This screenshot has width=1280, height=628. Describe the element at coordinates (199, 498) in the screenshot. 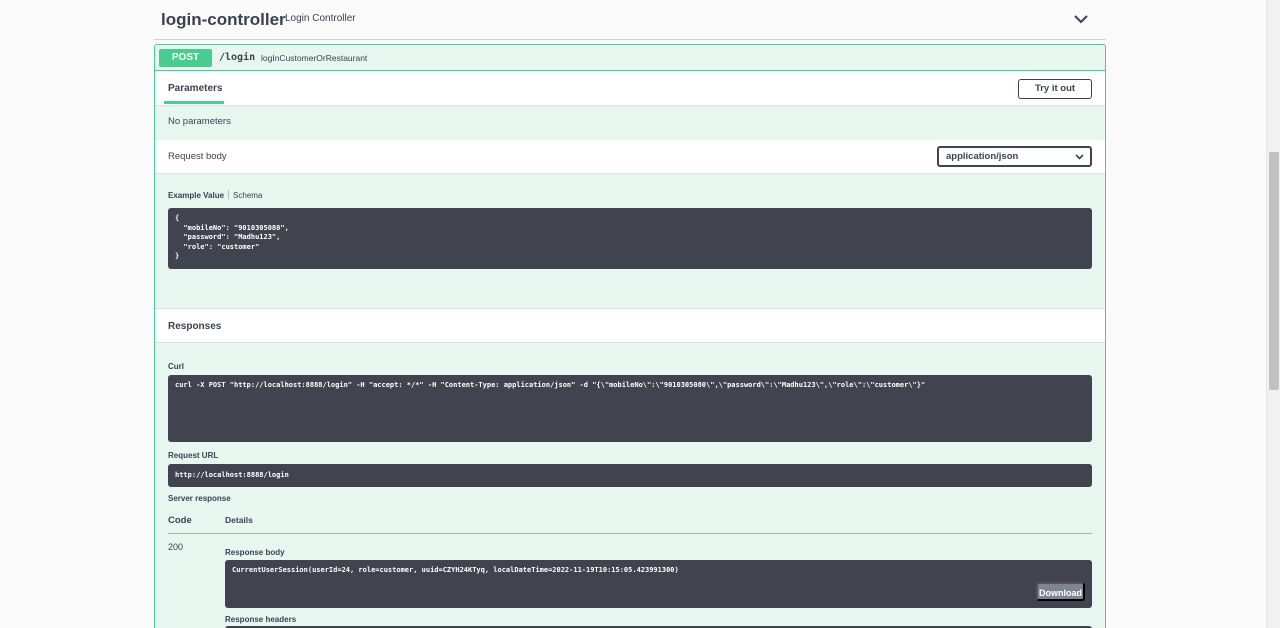

I see `server-response-label: Server response` at that location.